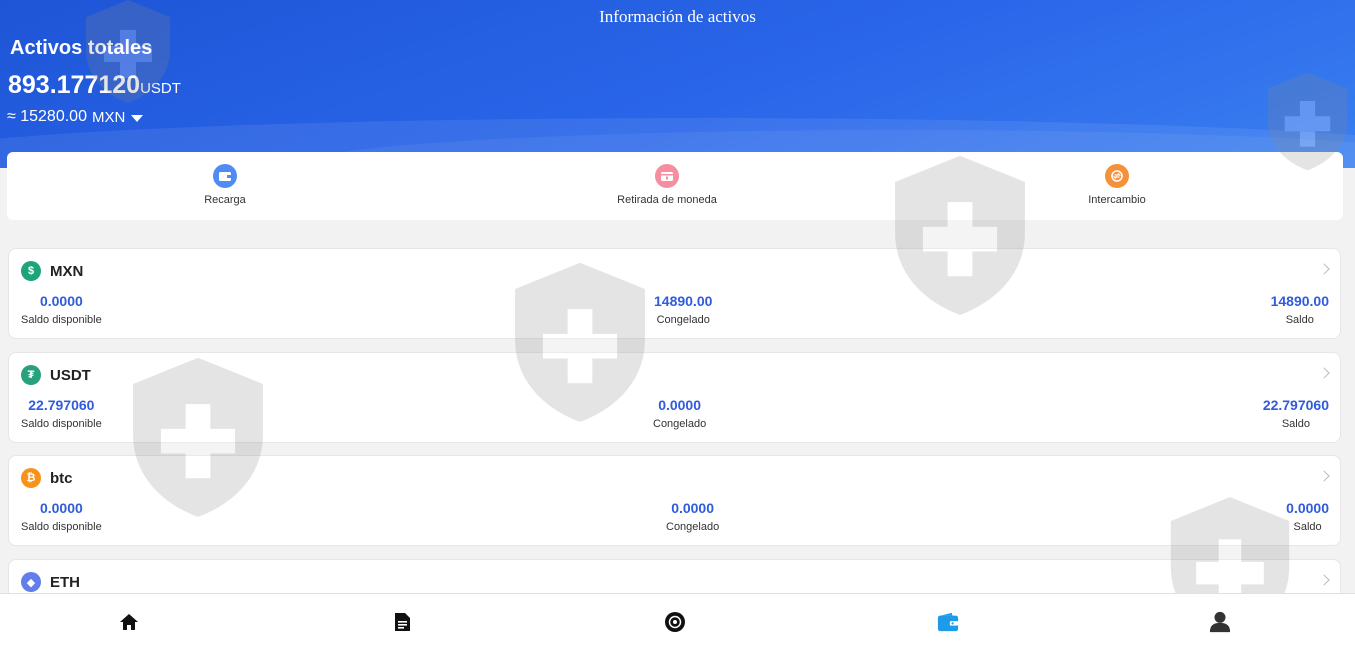 The height and width of the screenshot is (645, 1355). I want to click on asset-name: MXN, so click(67, 271).